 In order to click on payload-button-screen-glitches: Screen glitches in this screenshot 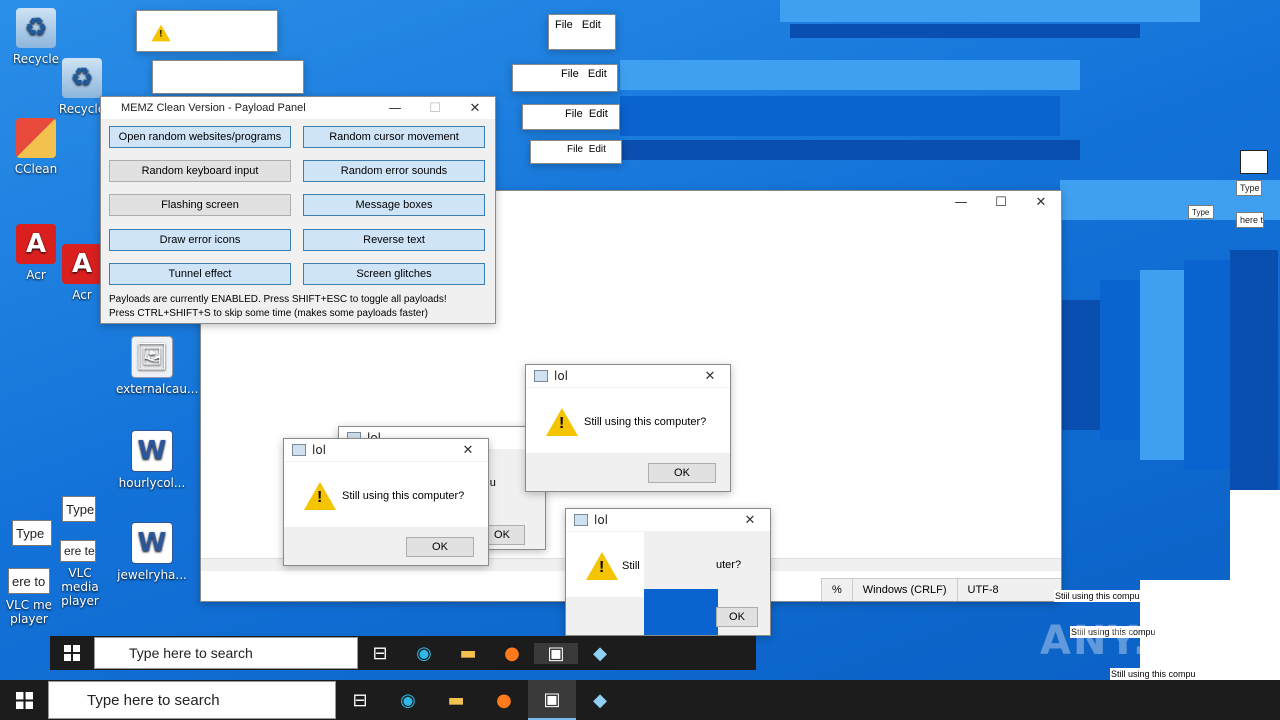, I will do `click(394, 274)`.